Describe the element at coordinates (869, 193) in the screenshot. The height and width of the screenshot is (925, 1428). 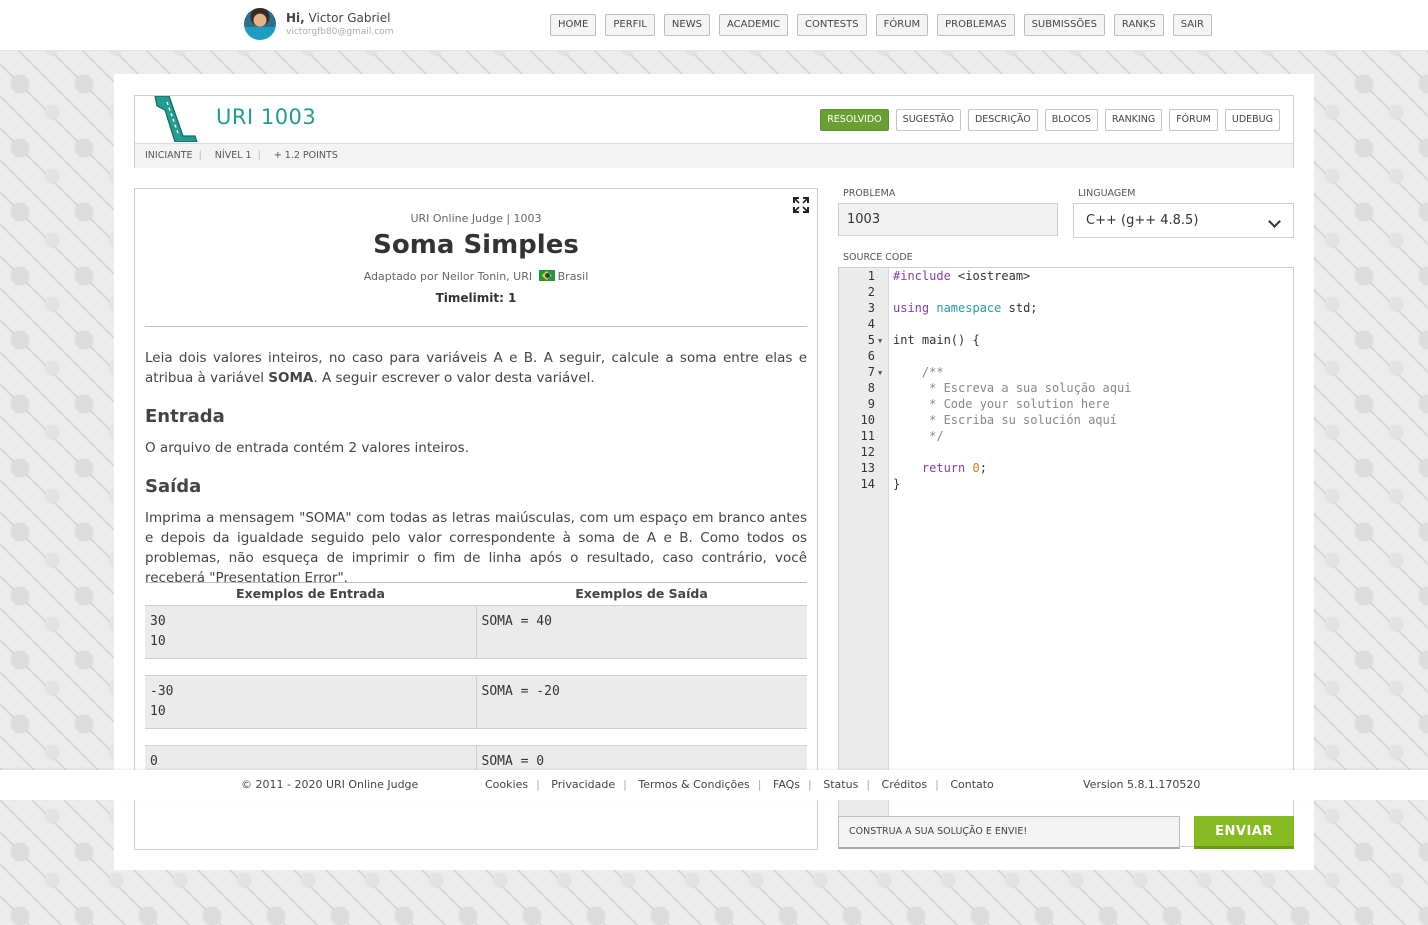
I see `problem-label: PROBLEMA` at that location.